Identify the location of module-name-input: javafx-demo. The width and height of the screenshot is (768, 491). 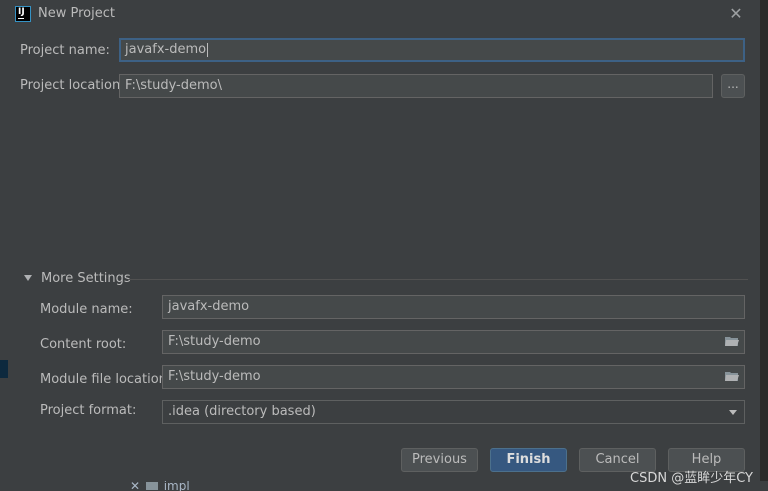
(453, 307).